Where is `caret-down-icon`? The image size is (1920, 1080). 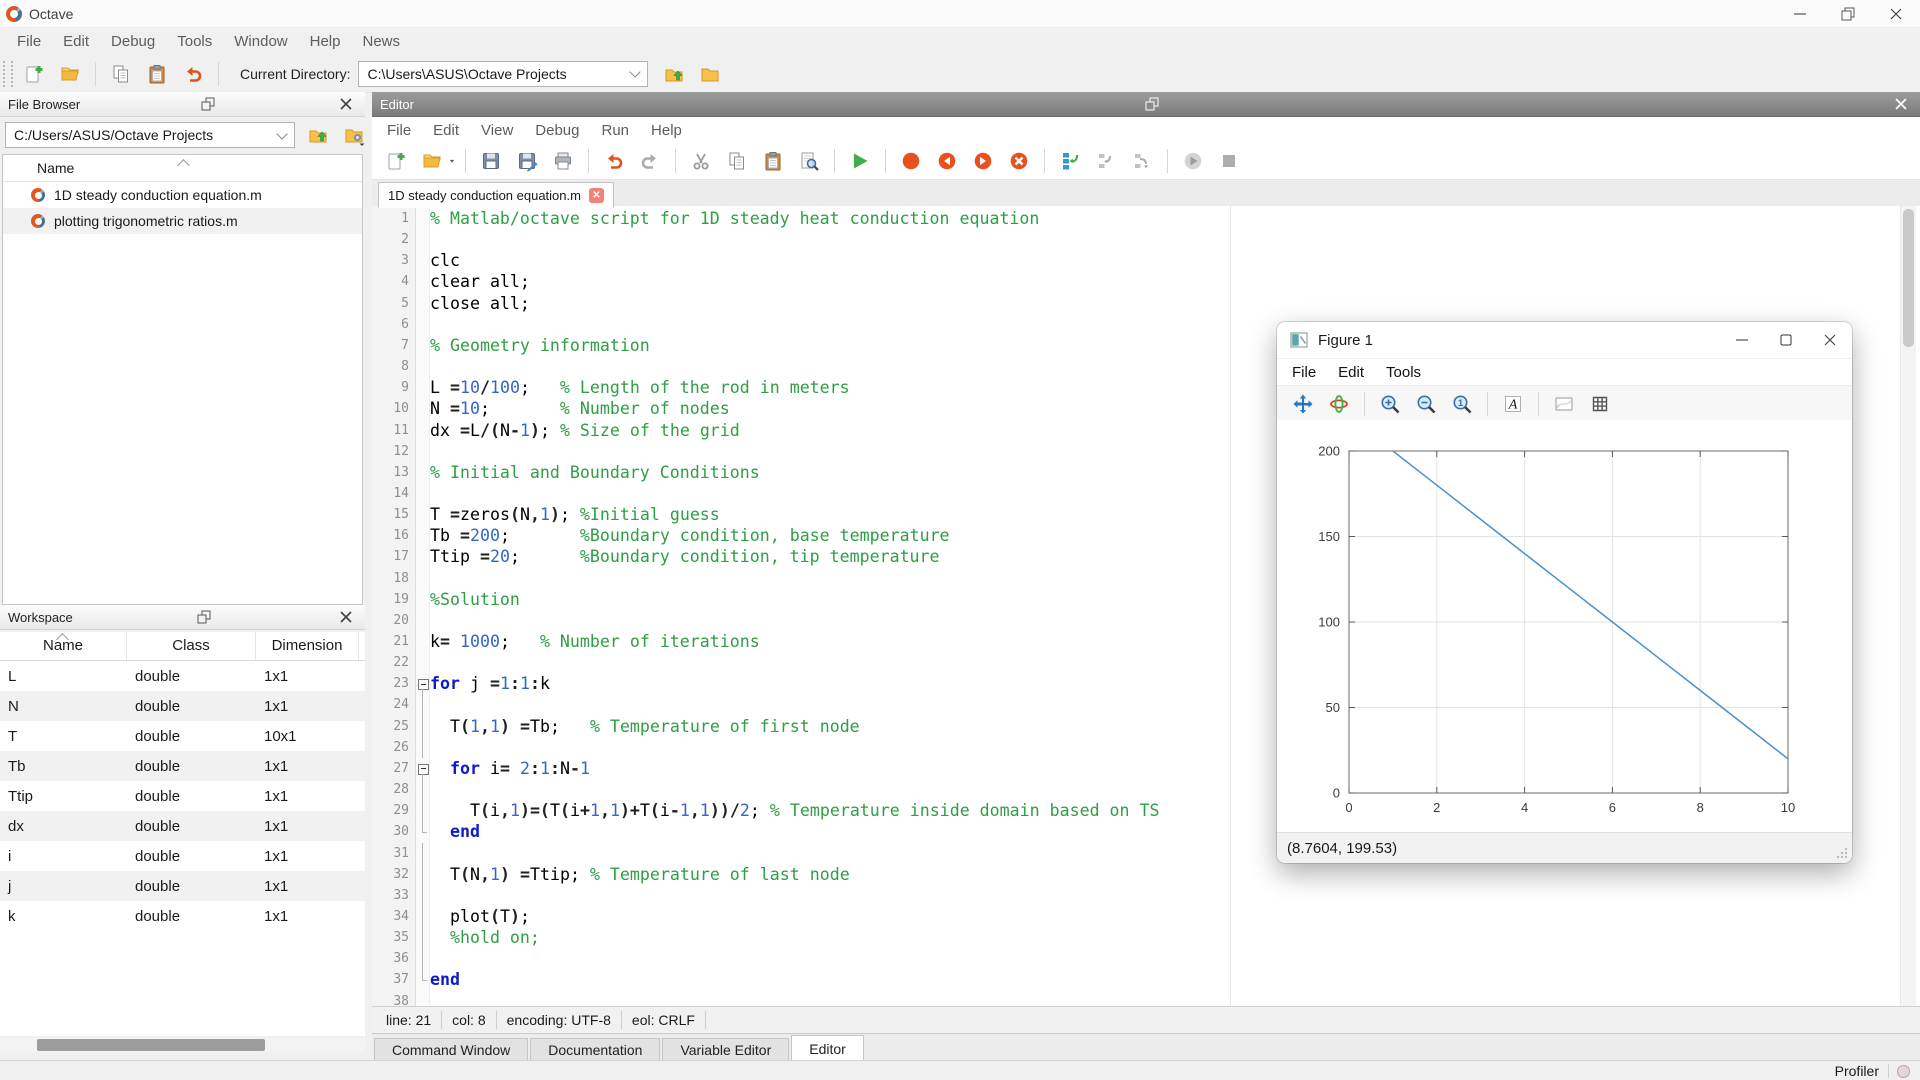
caret-down-icon is located at coordinates (452, 161).